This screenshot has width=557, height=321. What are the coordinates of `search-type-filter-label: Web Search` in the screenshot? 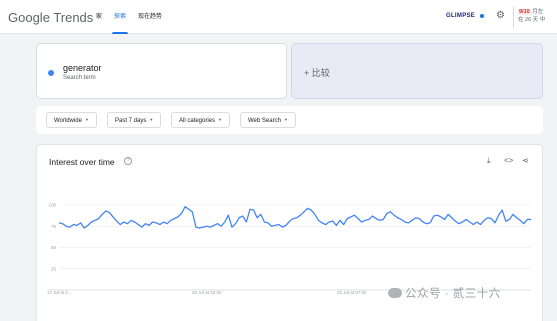 It's located at (264, 121).